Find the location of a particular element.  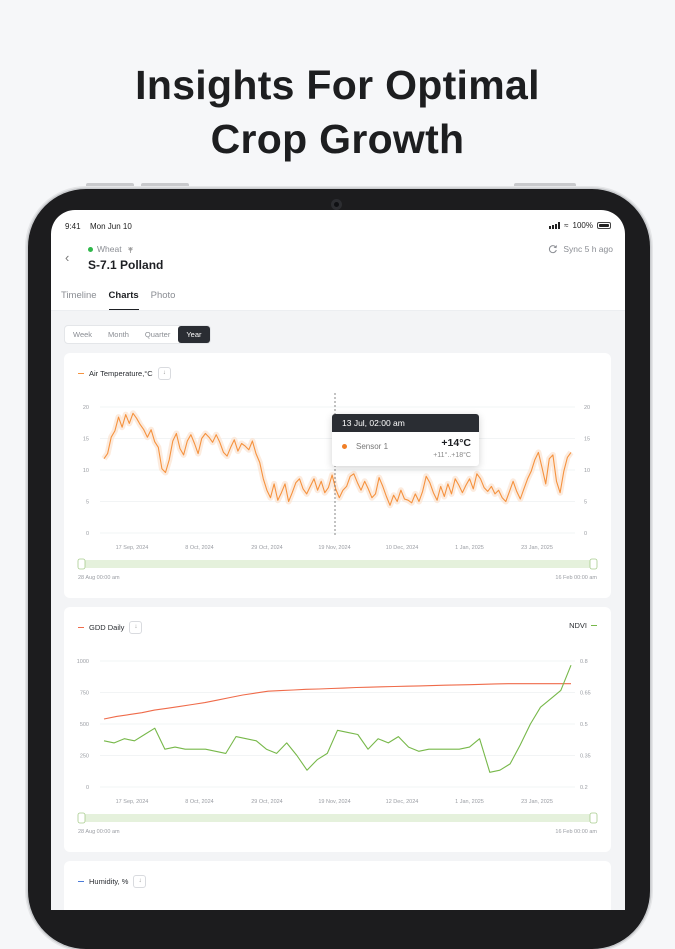

tab-timeline: Timeline is located at coordinates (79, 300).